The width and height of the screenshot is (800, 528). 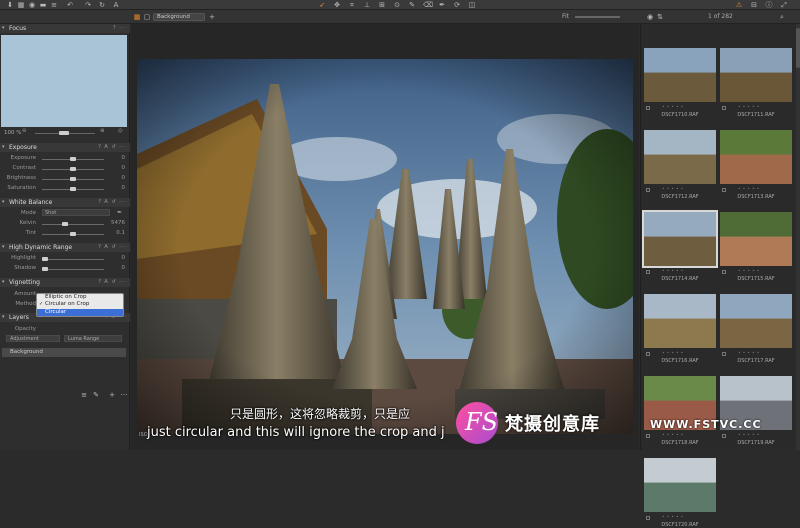 What do you see at coordinates (80, 312) in the screenshot?
I see `menu-item-circular: Circular` at bounding box center [80, 312].